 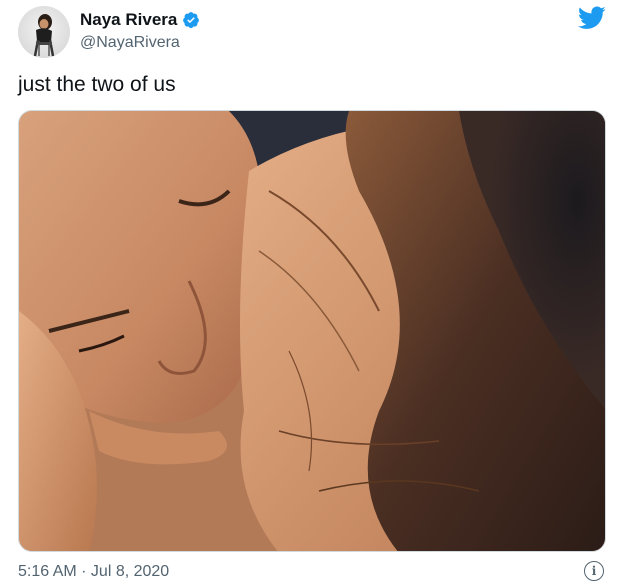 What do you see at coordinates (93, 572) in the screenshot?
I see `tweet-timestamp: 5:16 AM · Jul 8, 2020` at bounding box center [93, 572].